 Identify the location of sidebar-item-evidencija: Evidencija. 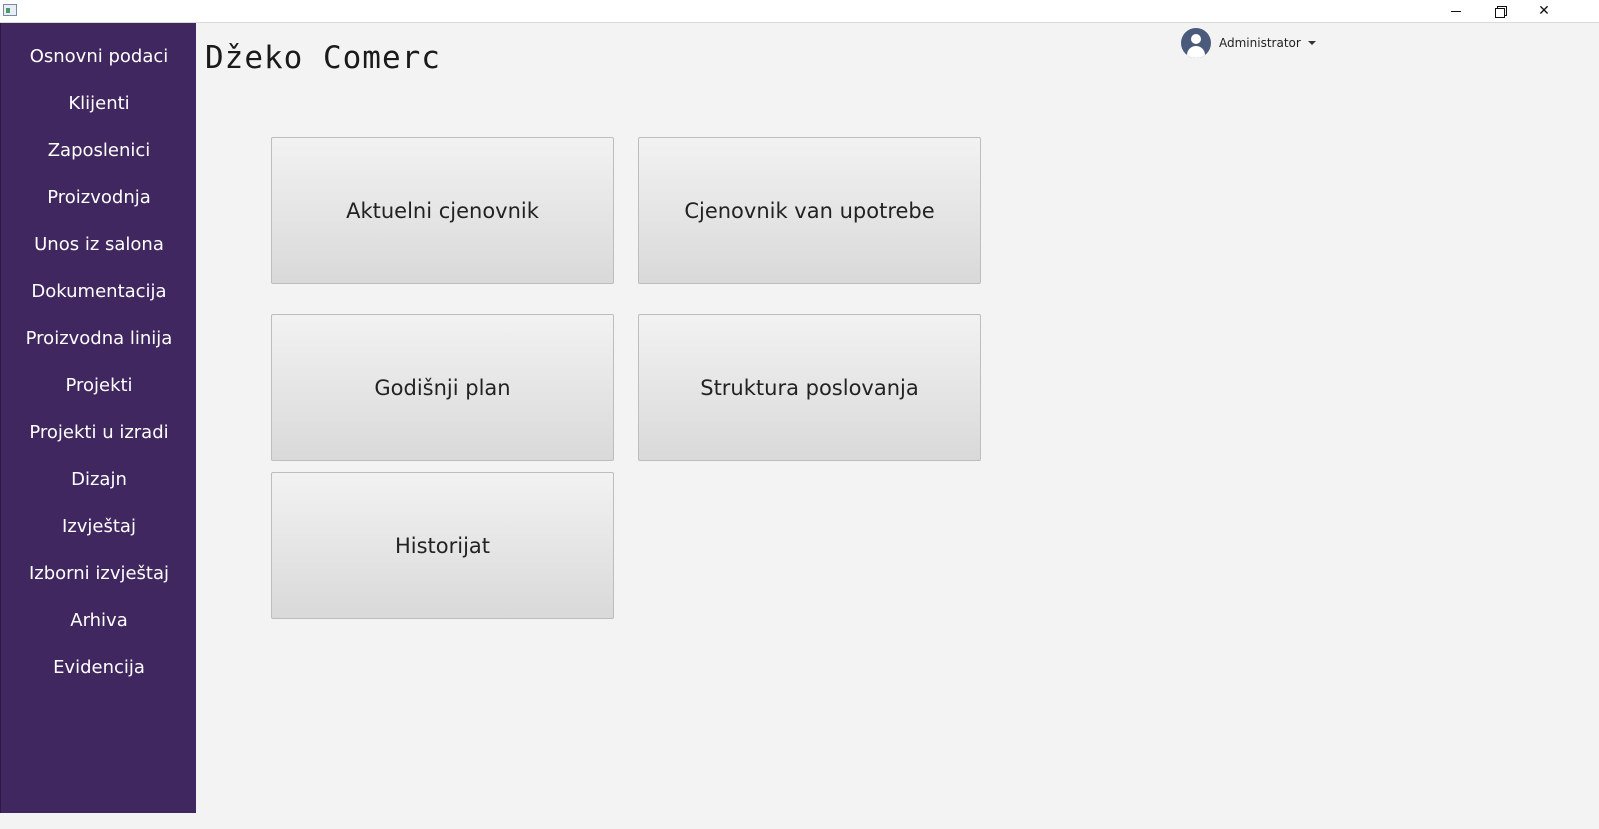
(99, 667).